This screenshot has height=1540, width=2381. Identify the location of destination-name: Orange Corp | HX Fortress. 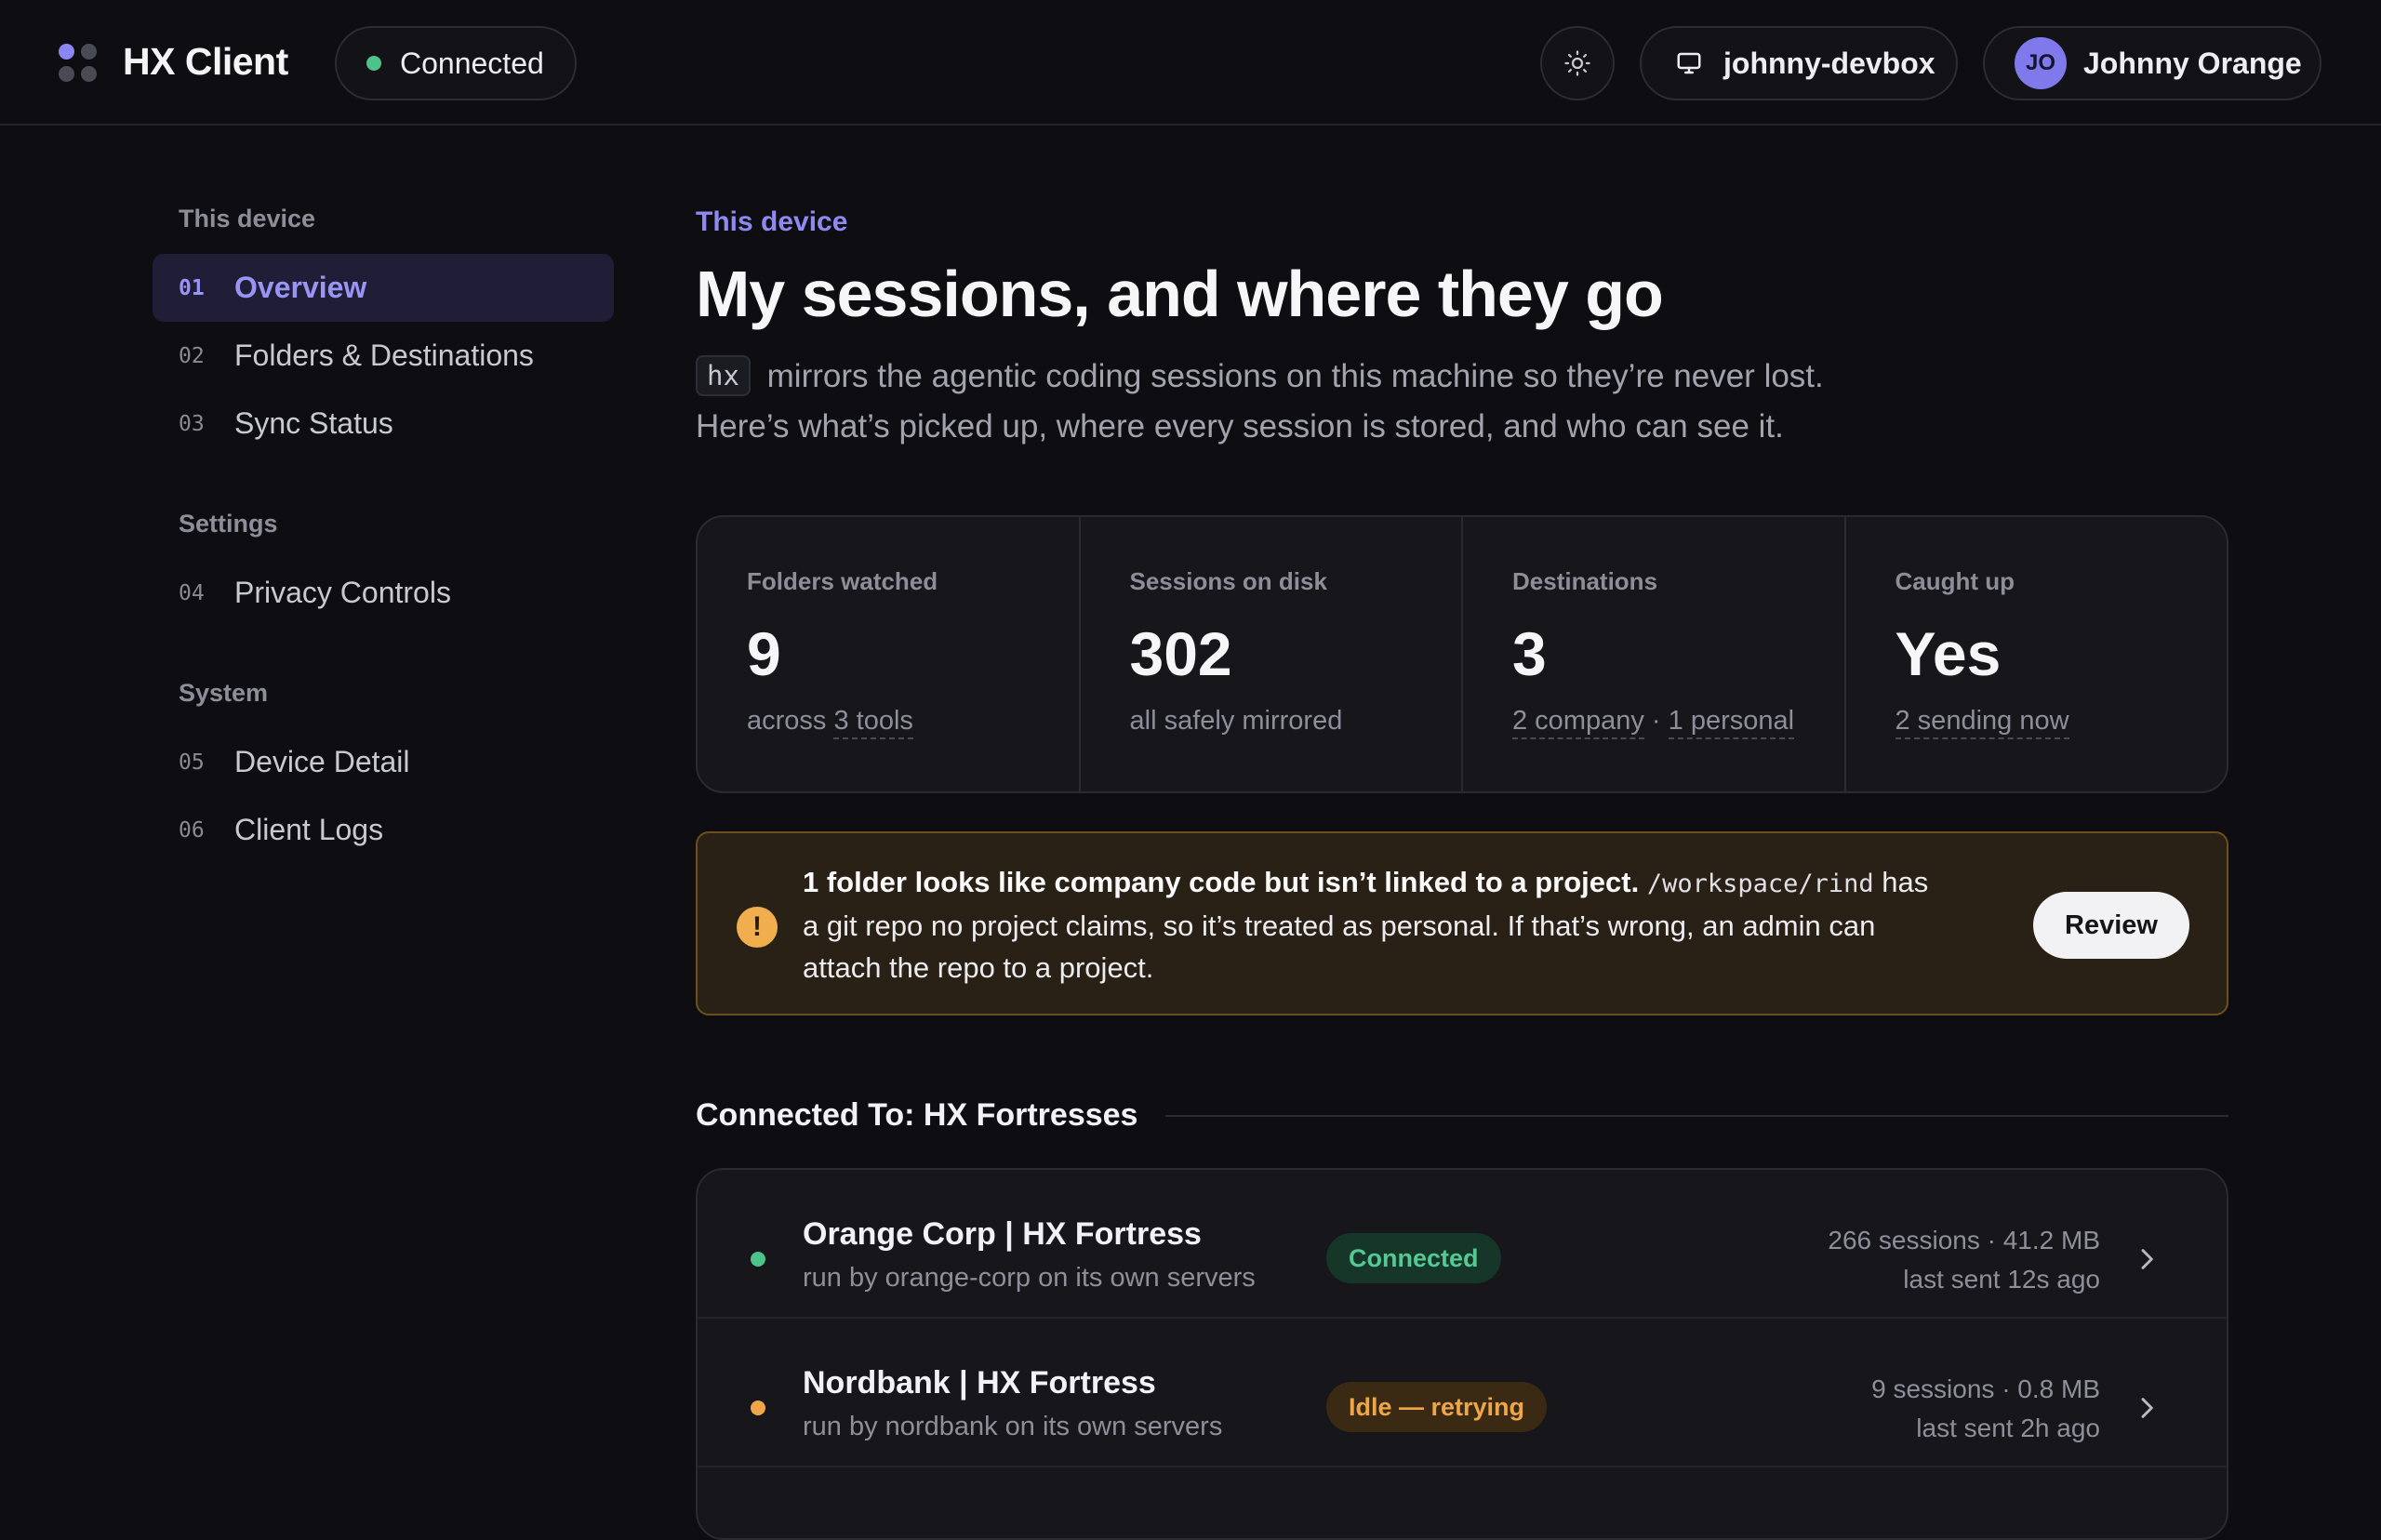
(1002, 1234).